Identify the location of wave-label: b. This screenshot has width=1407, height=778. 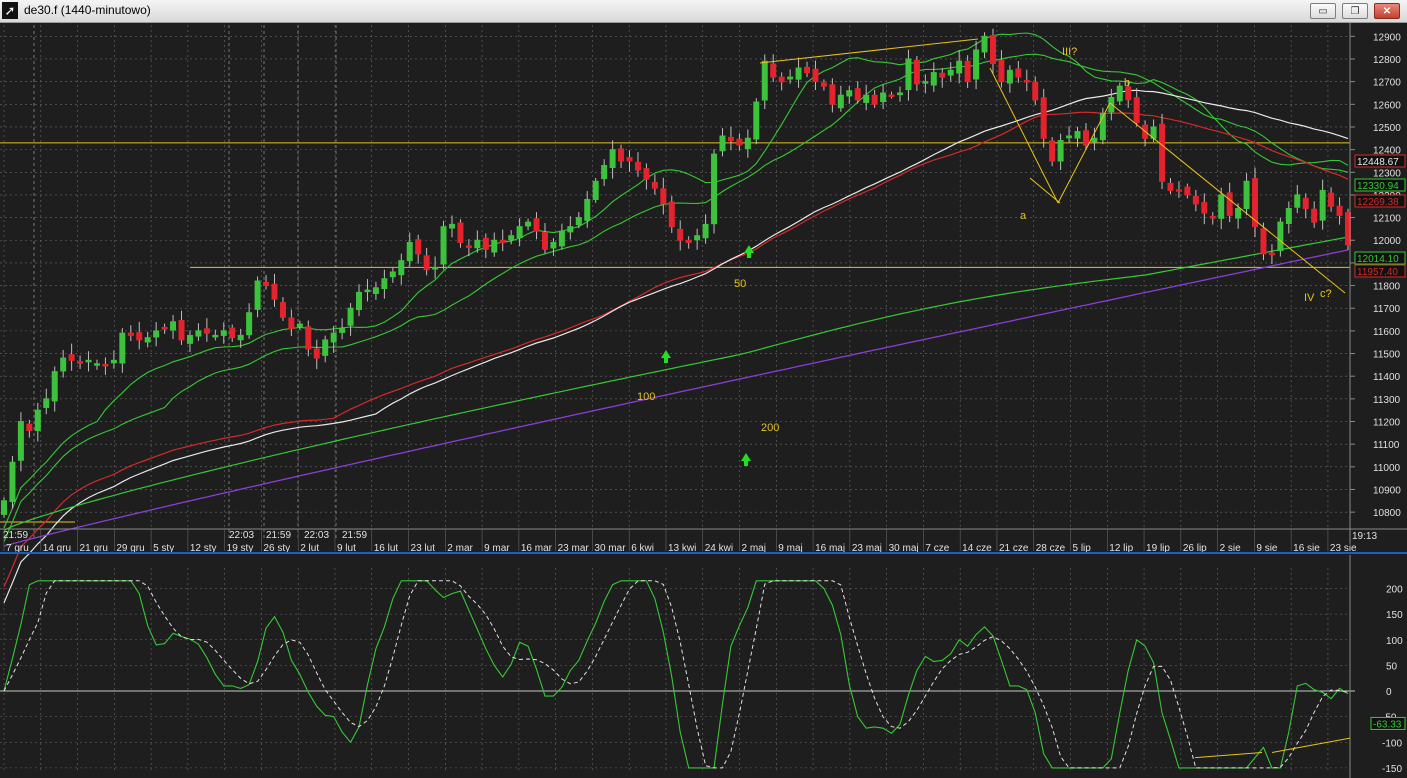
(1127, 83).